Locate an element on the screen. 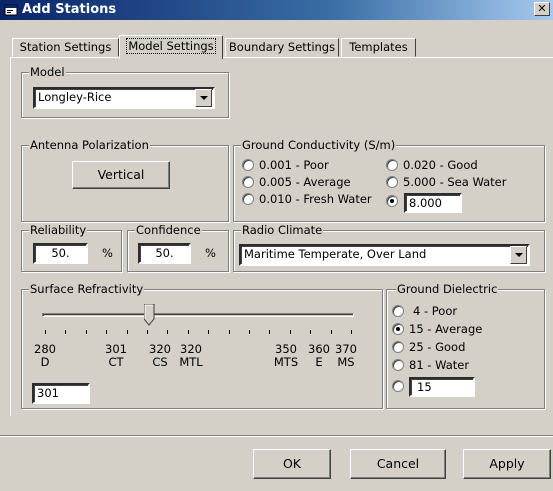 Image resolution: width=553 pixels, height=491 pixels. dielectric-option-label: 81 - Water is located at coordinates (439, 365).